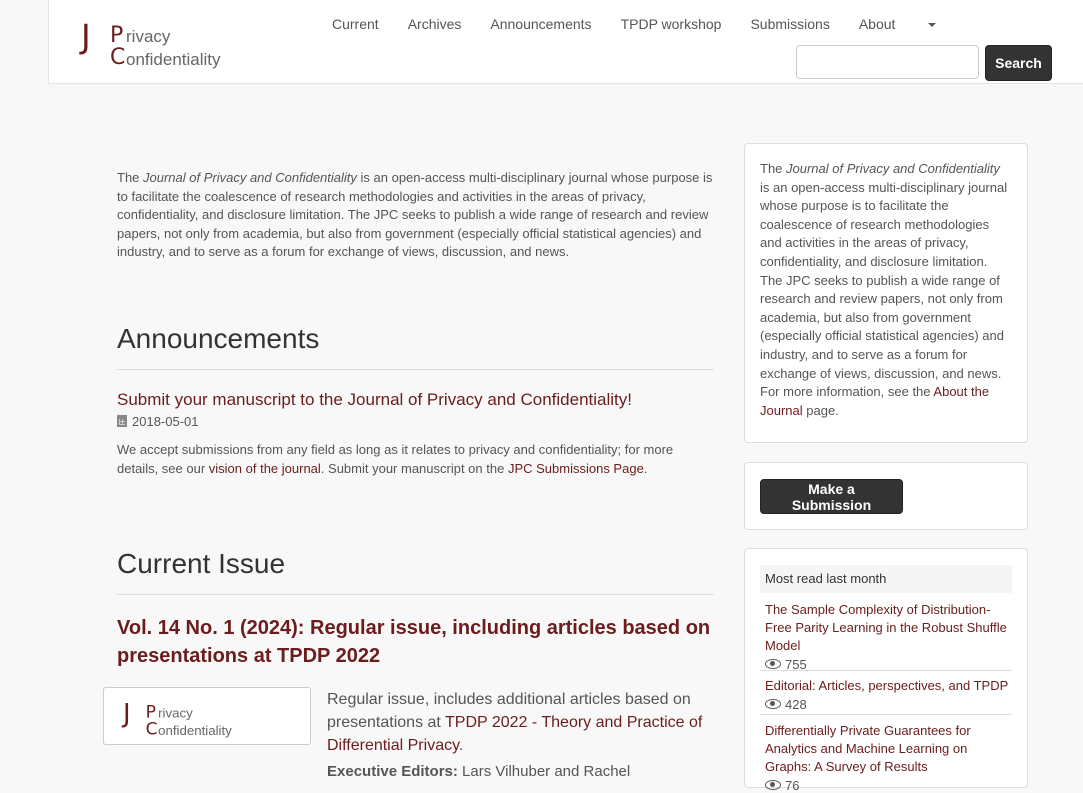 The width and height of the screenshot is (1083, 793). What do you see at coordinates (165, 421) in the screenshot?
I see `announcement-date-text: 2018-05-01` at bounding box center [165, 421].